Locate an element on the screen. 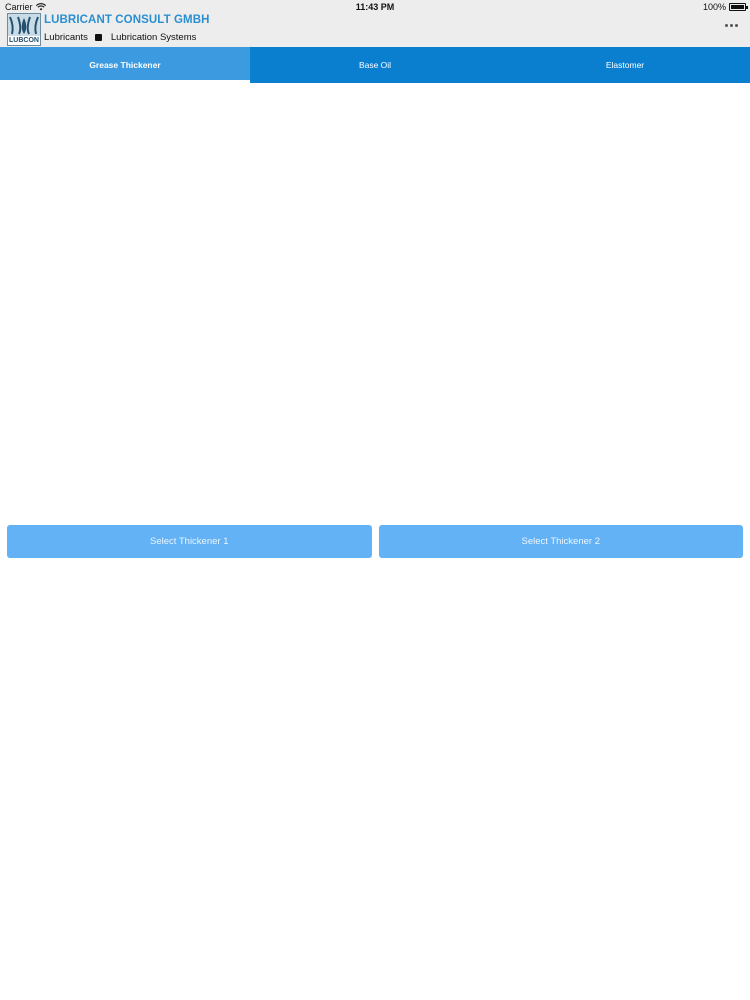 The height and width of the screenshot is (1000, 750). thickener-selection-row: Select Thickener 1 Select Thickener 2 is located at coordinates (375, 541).